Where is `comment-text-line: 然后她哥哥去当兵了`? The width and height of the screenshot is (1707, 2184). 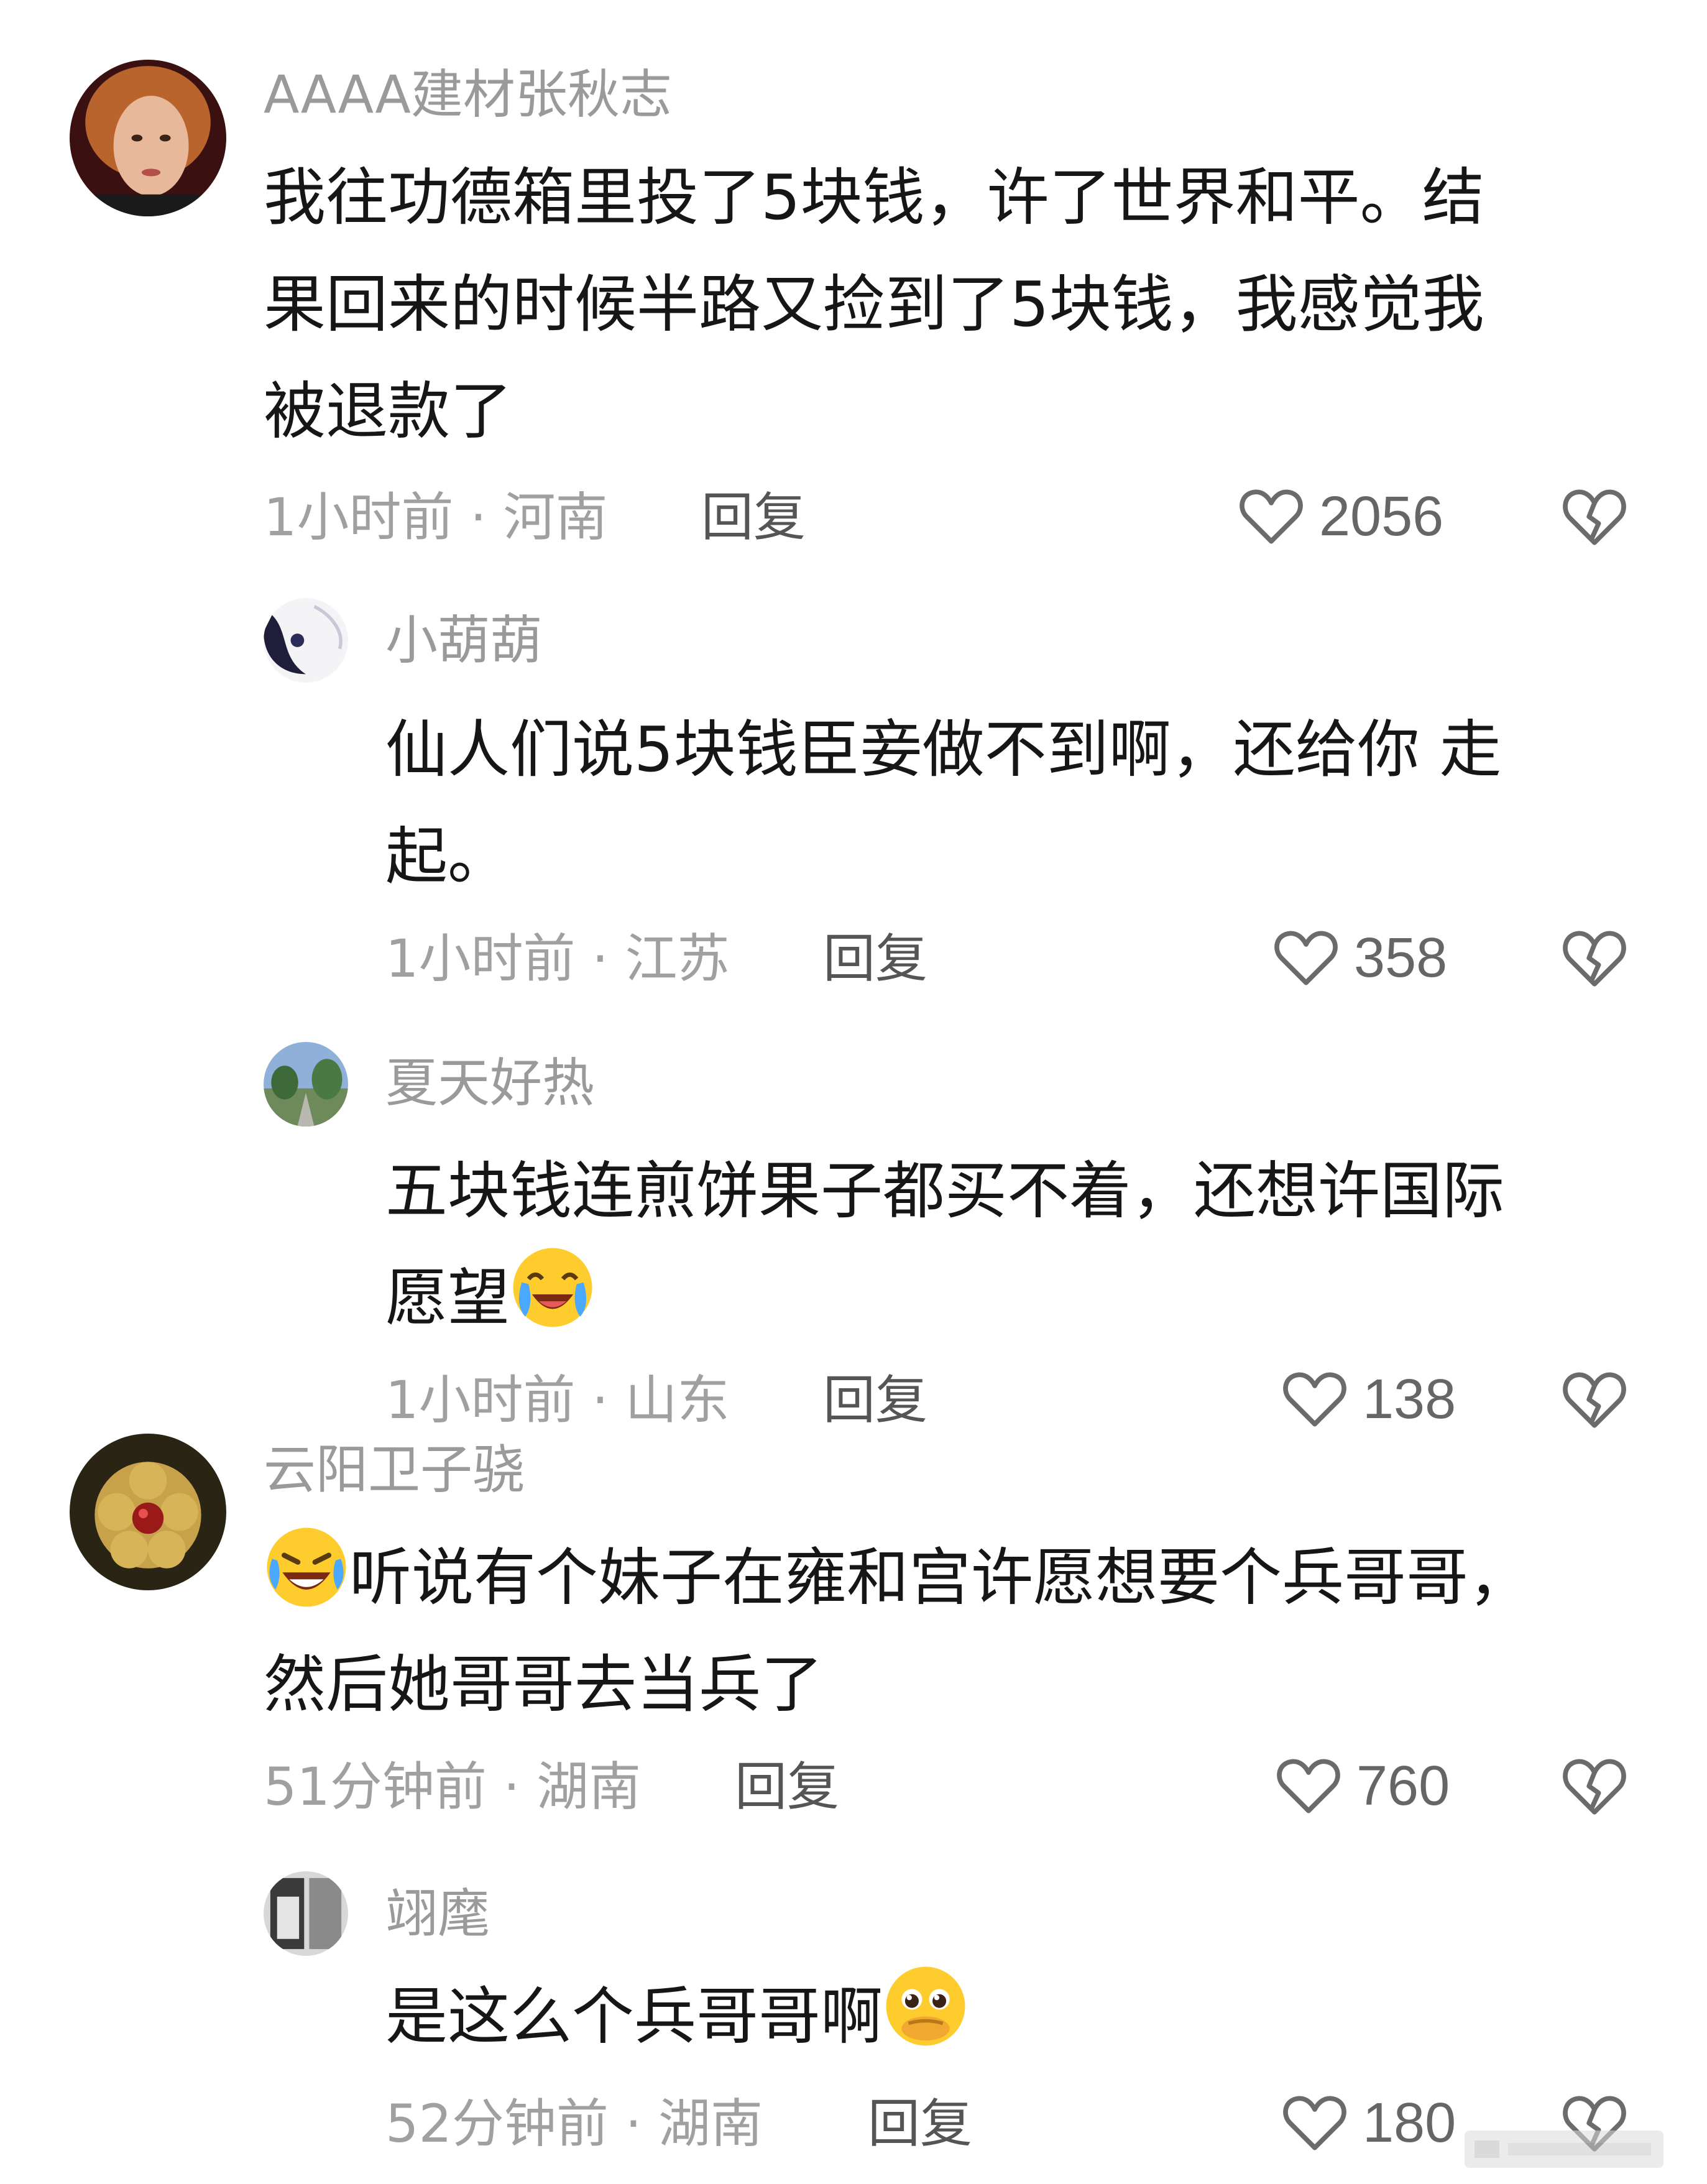 comment-text-line: 然后她哥哥去当兵了 is located at coordinates (543, 1685).